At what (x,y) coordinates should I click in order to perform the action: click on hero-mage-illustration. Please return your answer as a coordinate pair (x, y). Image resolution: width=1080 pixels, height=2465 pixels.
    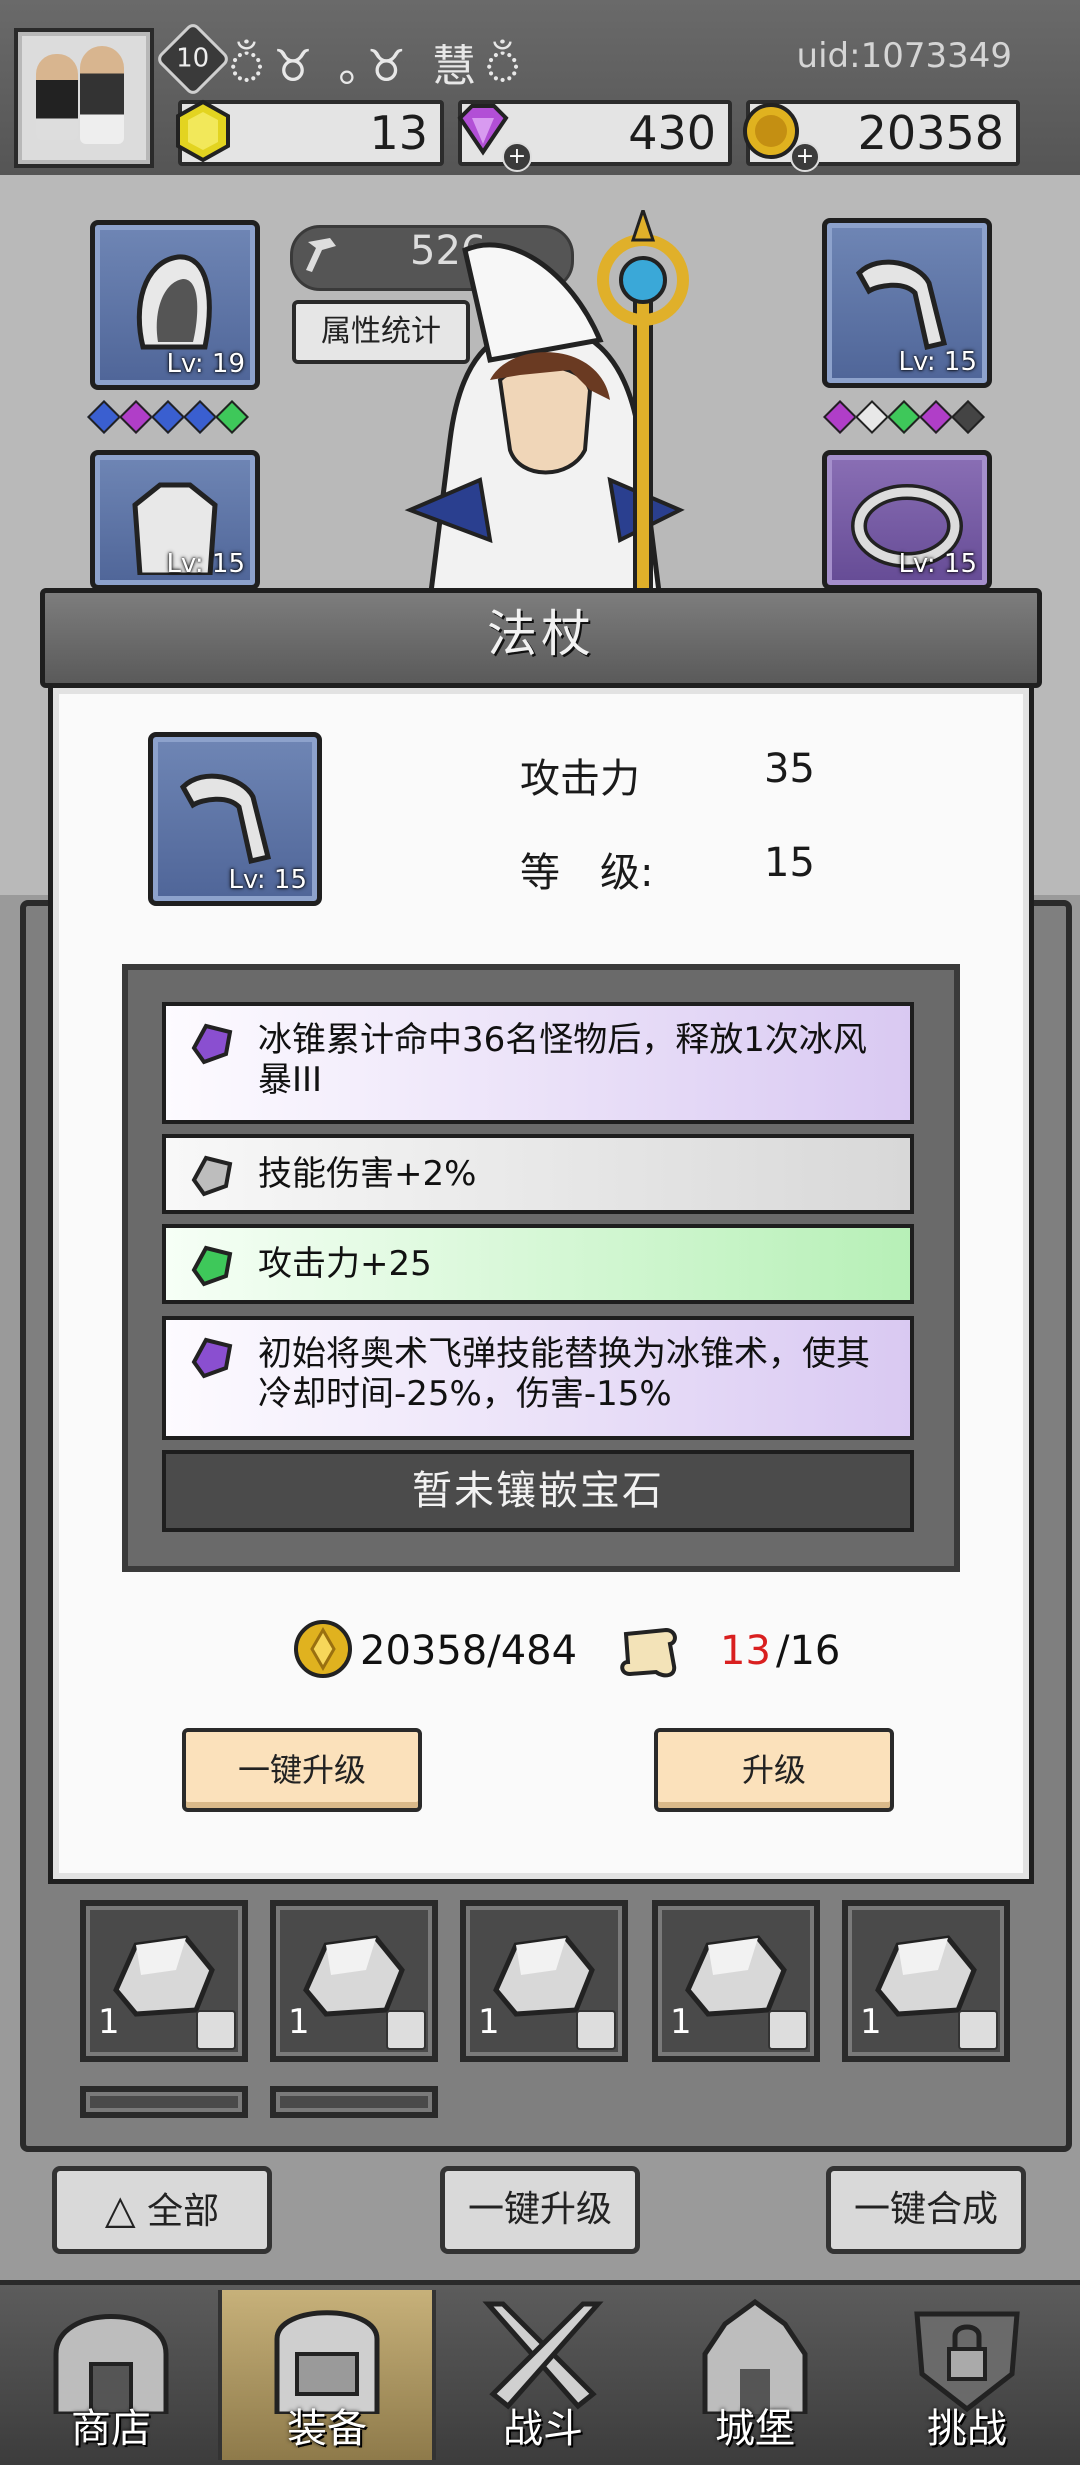
    Looking at the image, I should click on (546, 405).